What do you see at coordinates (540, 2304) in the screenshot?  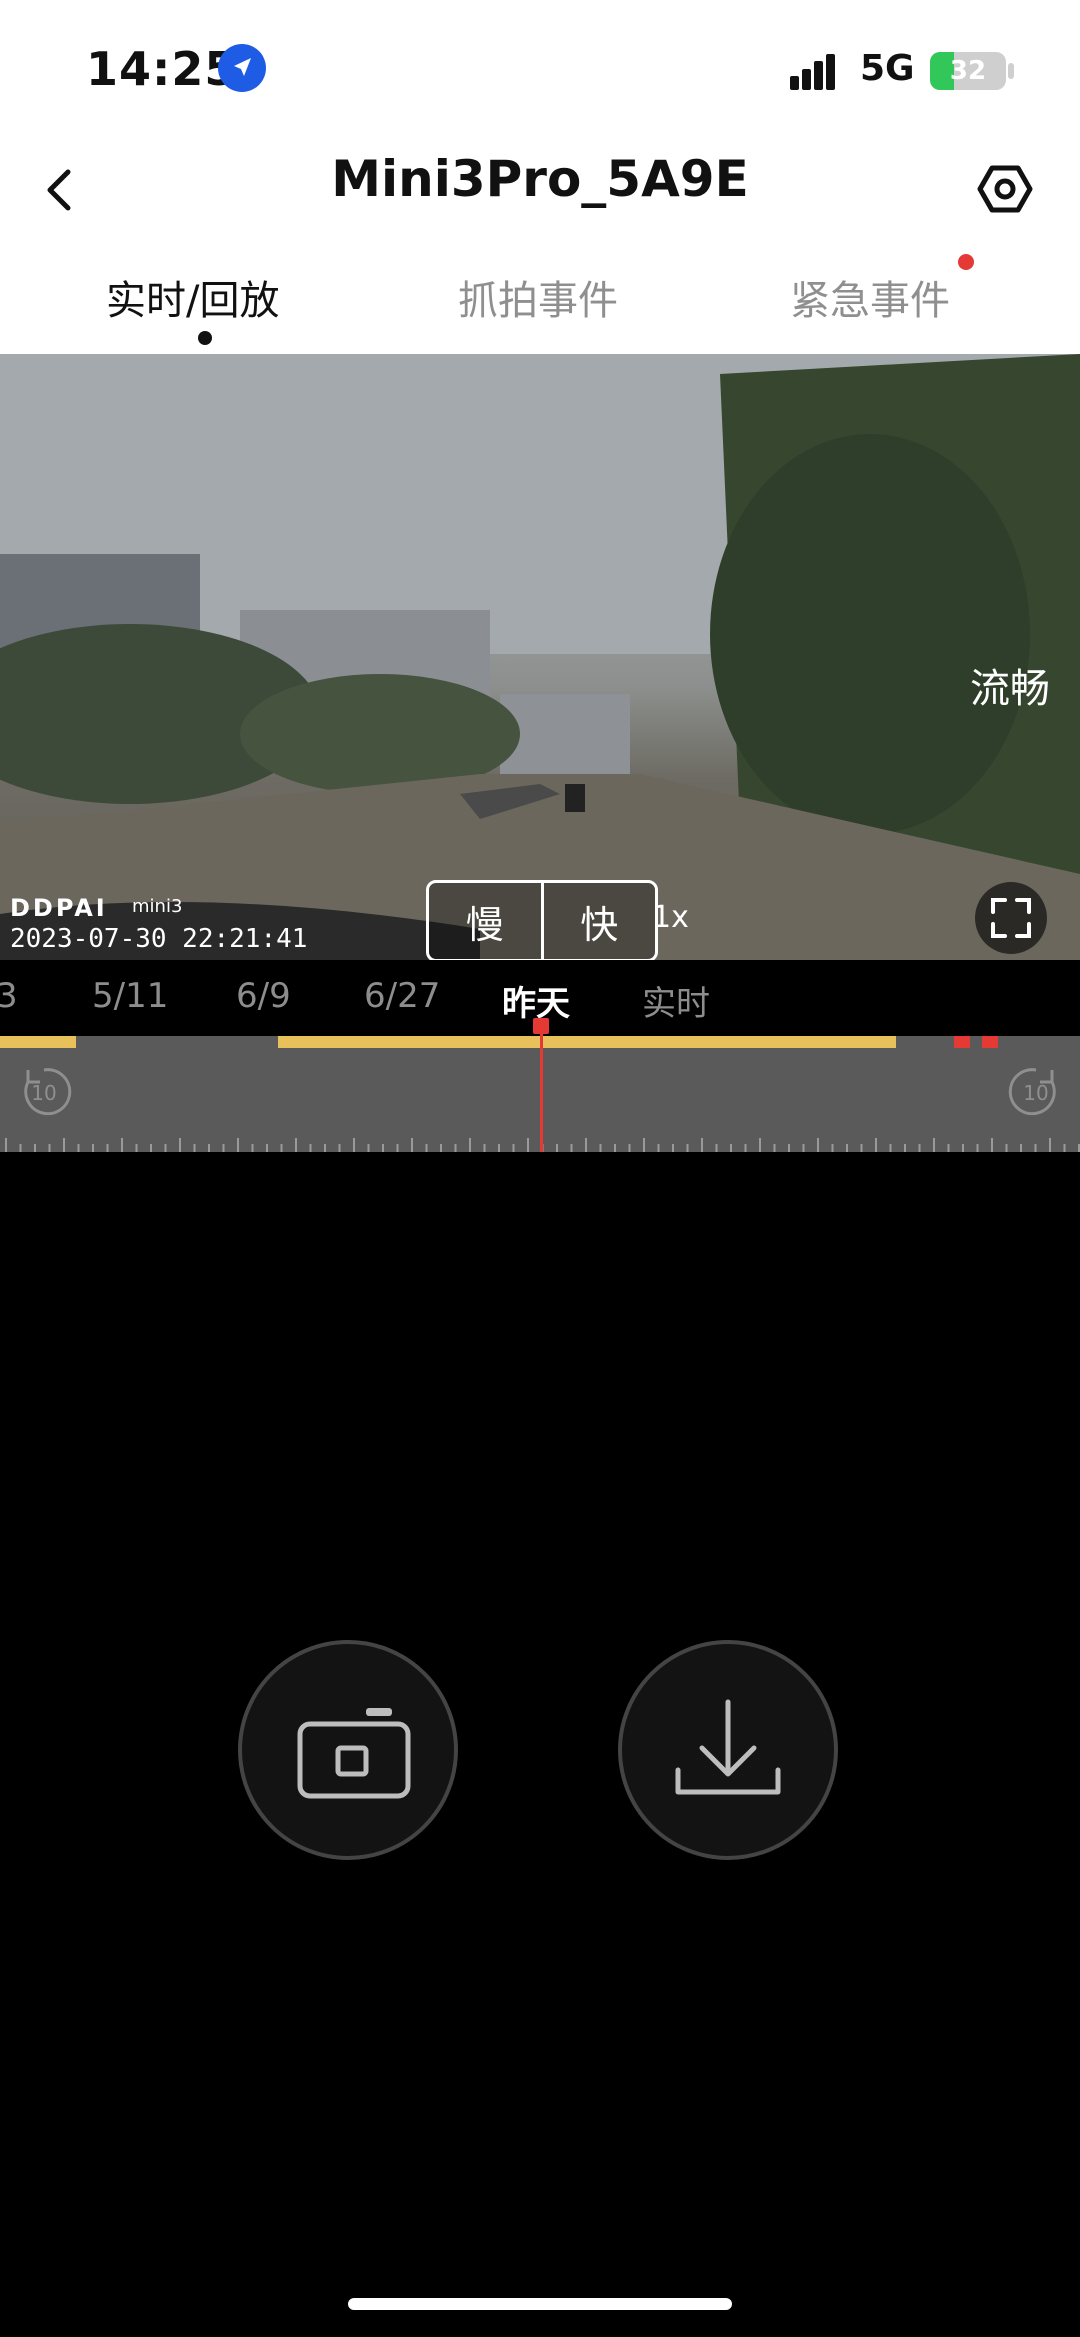 I see `home-indicator` at bounding box center [540, 2304].